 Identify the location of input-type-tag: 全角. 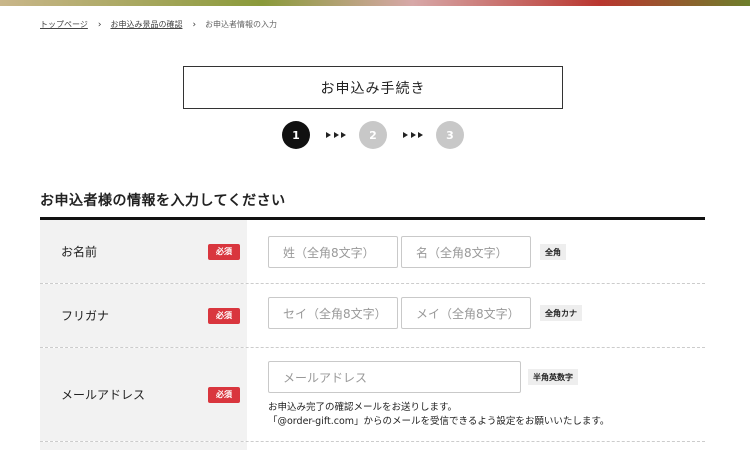
(553, 252).